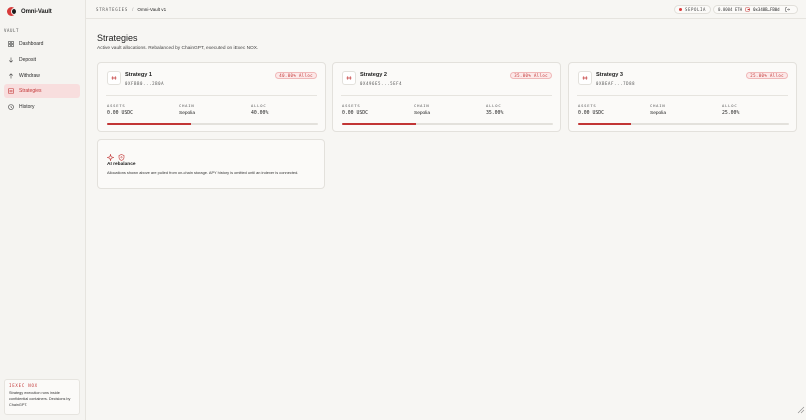 Image resolution: width=806 pixels, height=420 pixels. I want to click on sidebar-item-history: History, so click(42, 107).